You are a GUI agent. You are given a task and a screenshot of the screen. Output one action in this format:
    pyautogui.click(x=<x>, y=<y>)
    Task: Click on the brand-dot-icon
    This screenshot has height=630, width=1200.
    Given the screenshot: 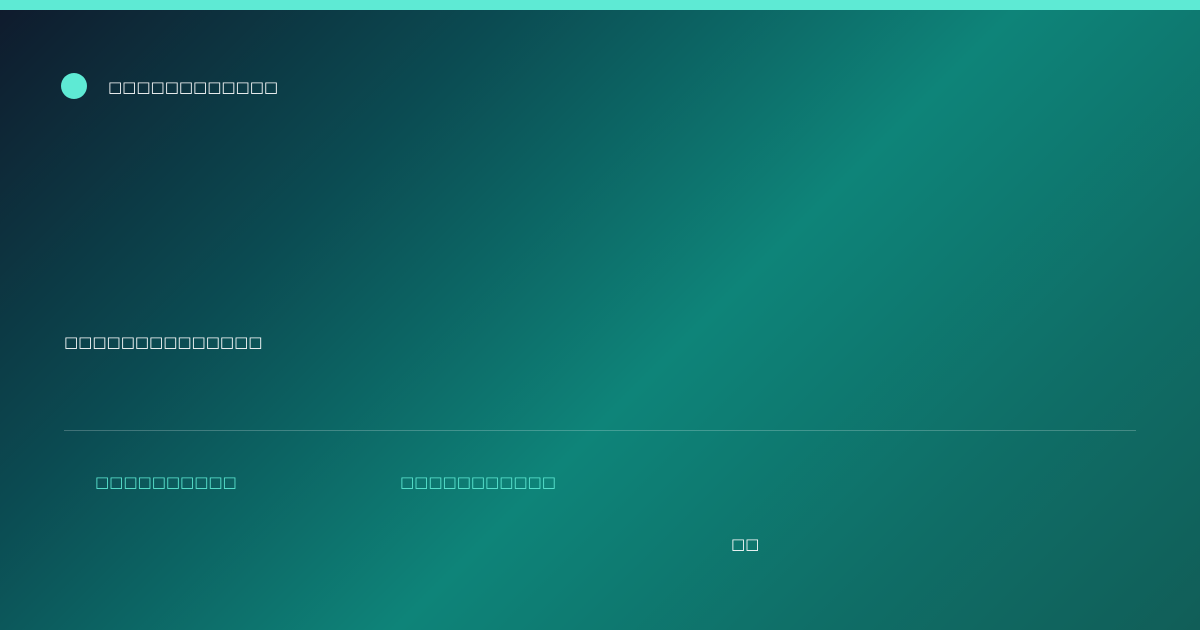 What is the action you would take?
    pyautogui.click(x=74, y=86)
    